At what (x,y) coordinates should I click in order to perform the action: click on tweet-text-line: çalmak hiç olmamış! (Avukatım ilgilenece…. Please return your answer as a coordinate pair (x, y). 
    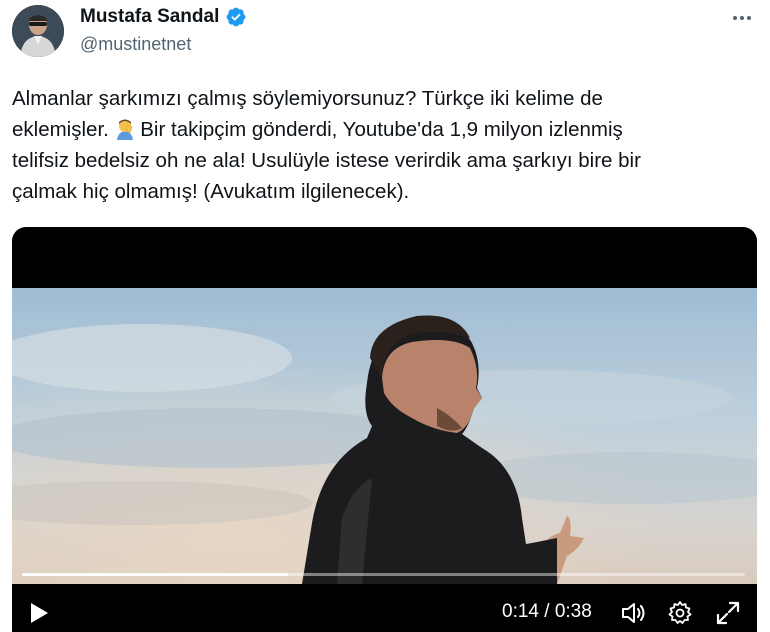
    Looking at the image, I should click on (211, 191).